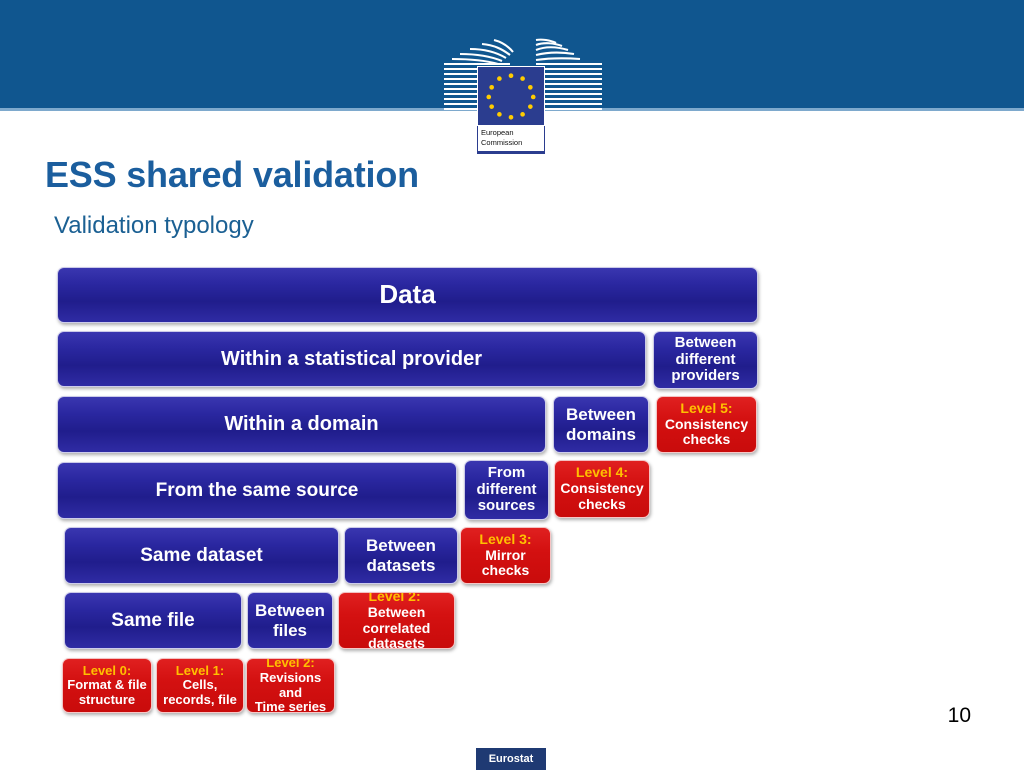 The image size is (1024, 770). I want to click on diagram-node-level-2-revisions: Level 2: Revisions and Time series, so click(290, 685).